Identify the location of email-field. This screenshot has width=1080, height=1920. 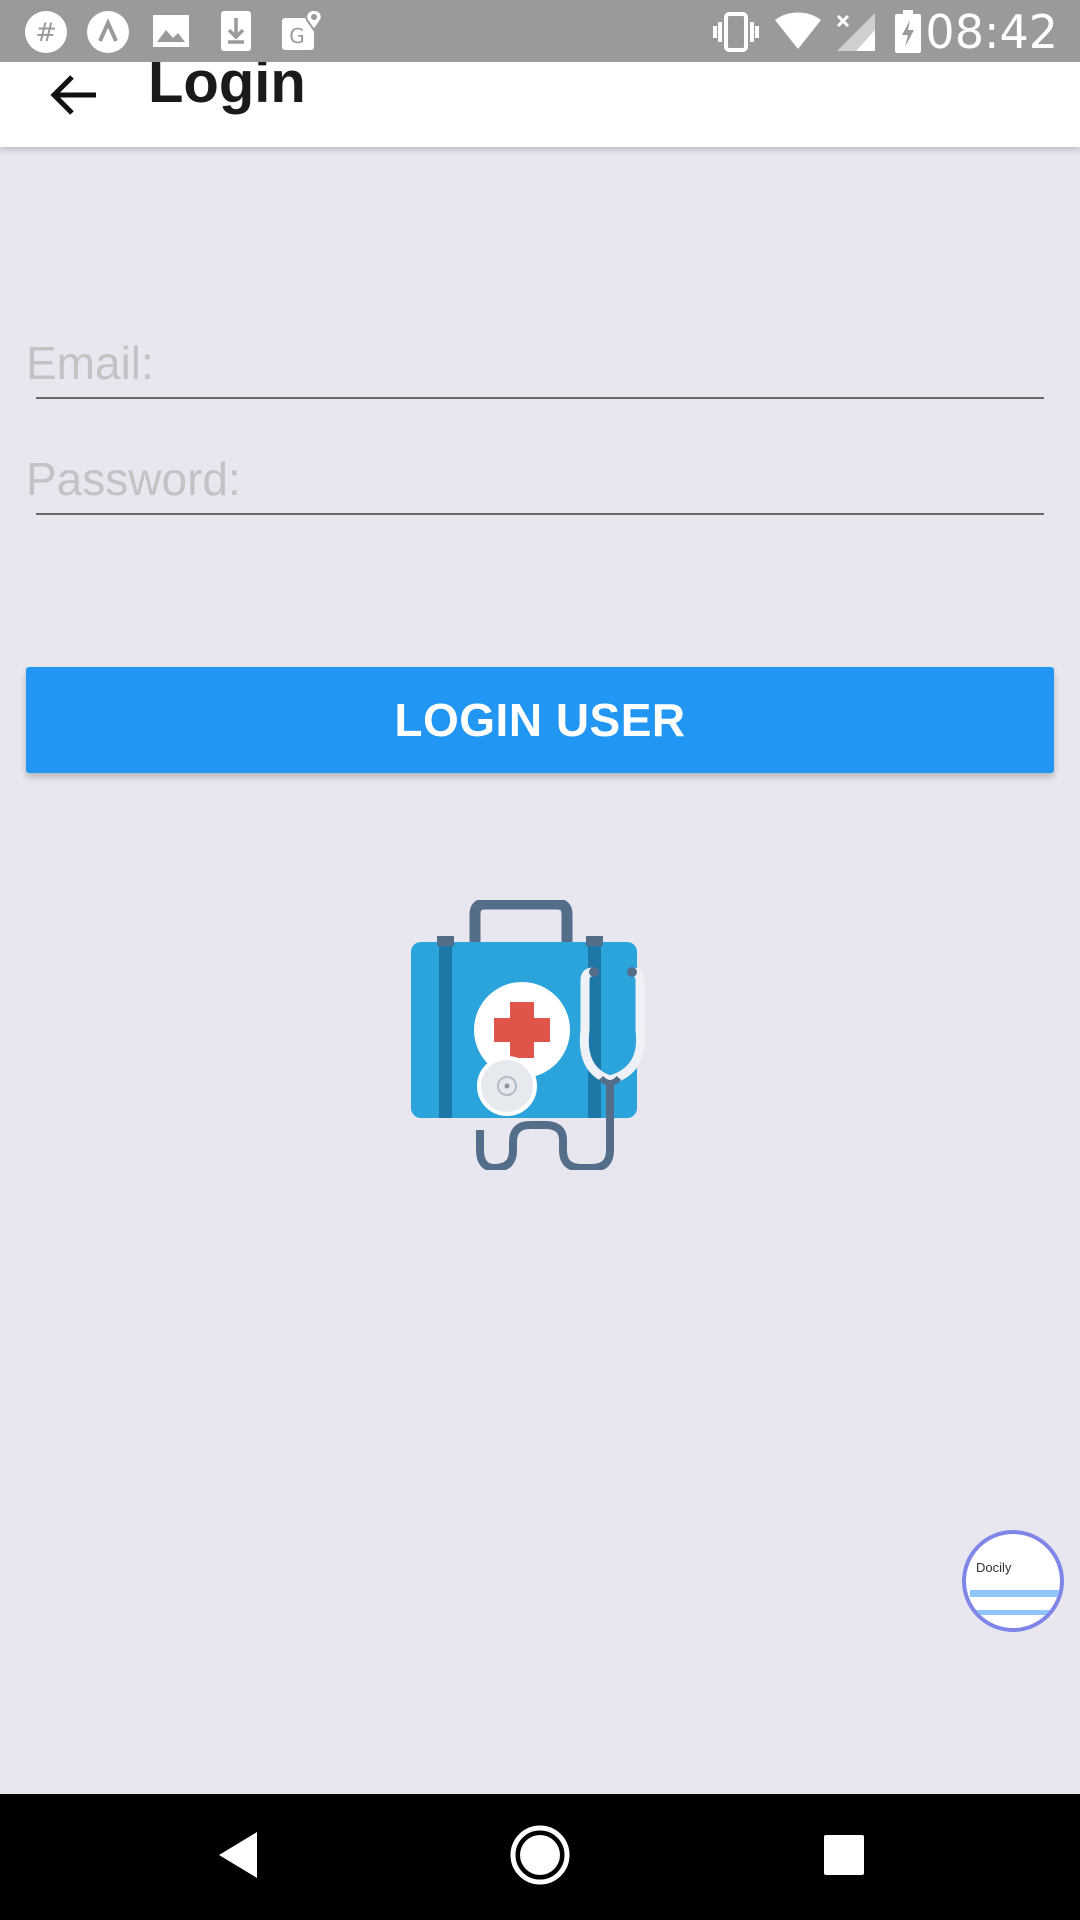
(536, 363).